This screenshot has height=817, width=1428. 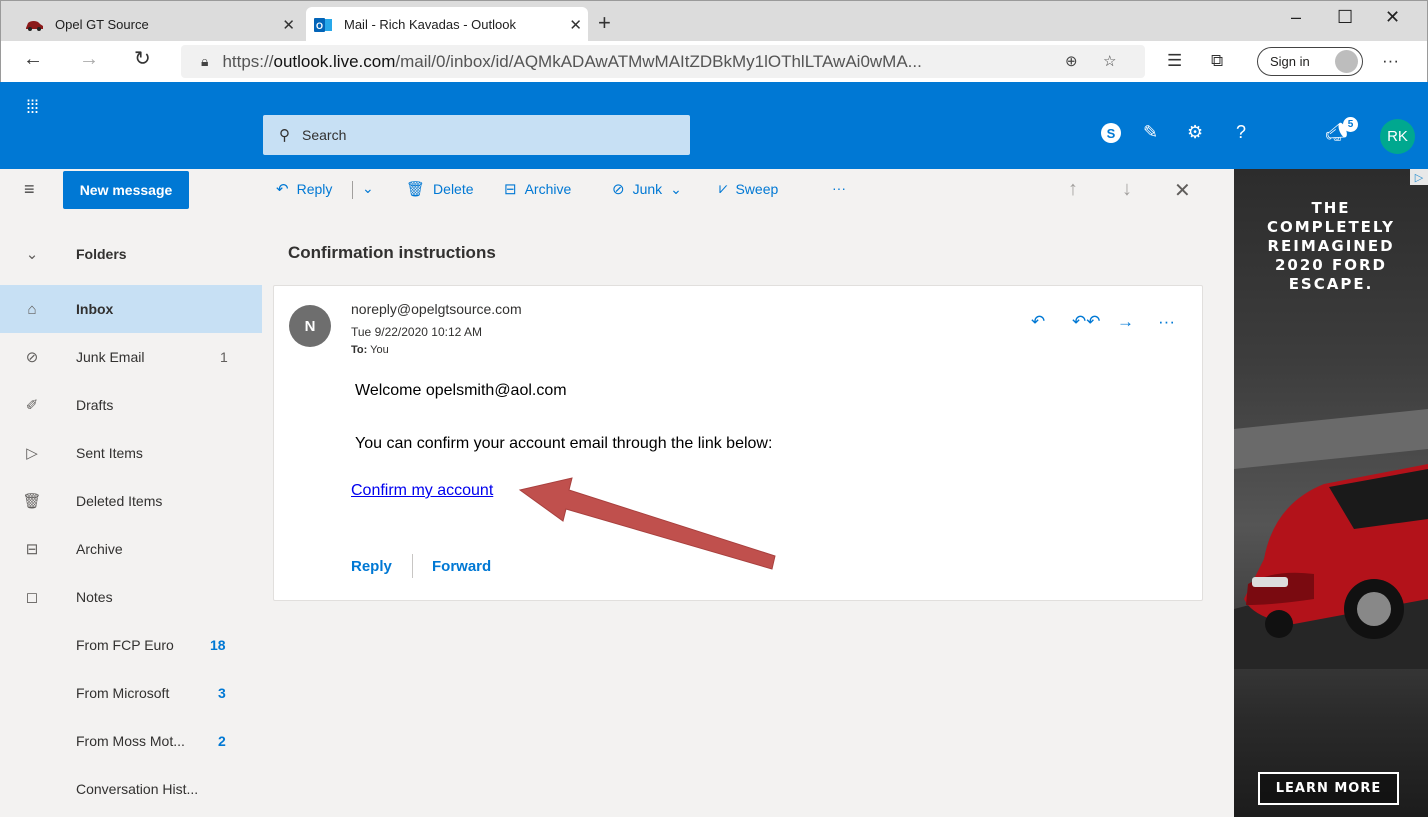 What do you see at coordinates (392, 252) in the screenshot?
I see `message-subject: Confirmation instructions` at bounding box center [392, 252].